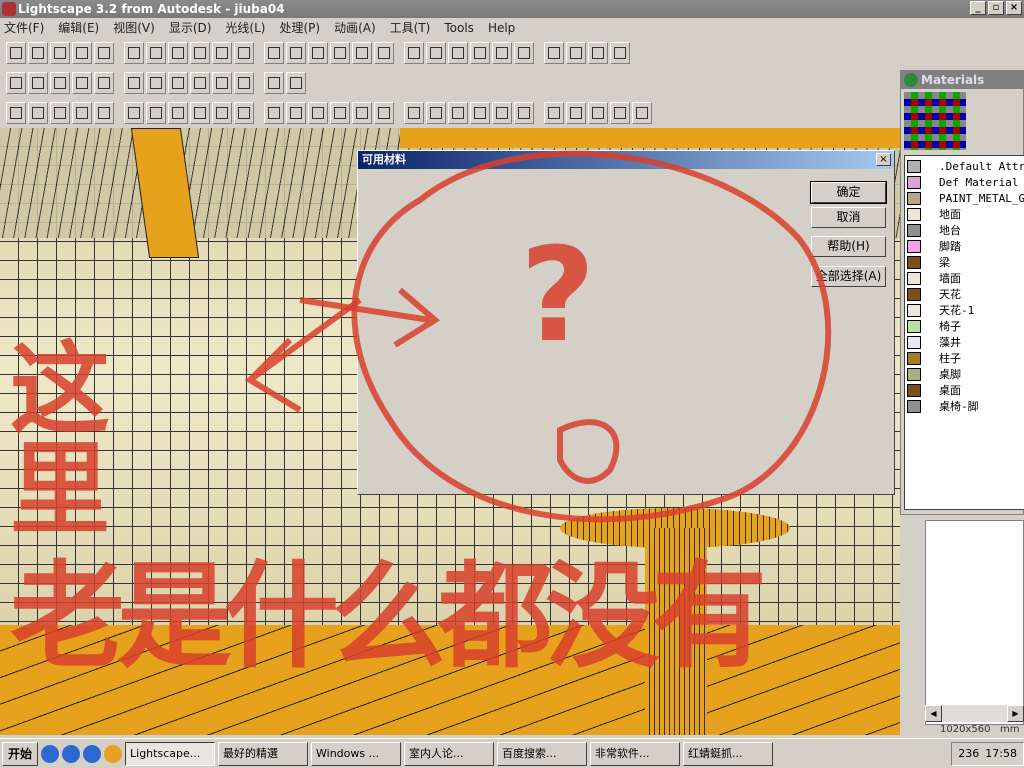 This screenshot has height=768, width=1024. Describe the element at coordinates (50, 753) in the screenshot. I see `quicklaunch-icon` at that location.